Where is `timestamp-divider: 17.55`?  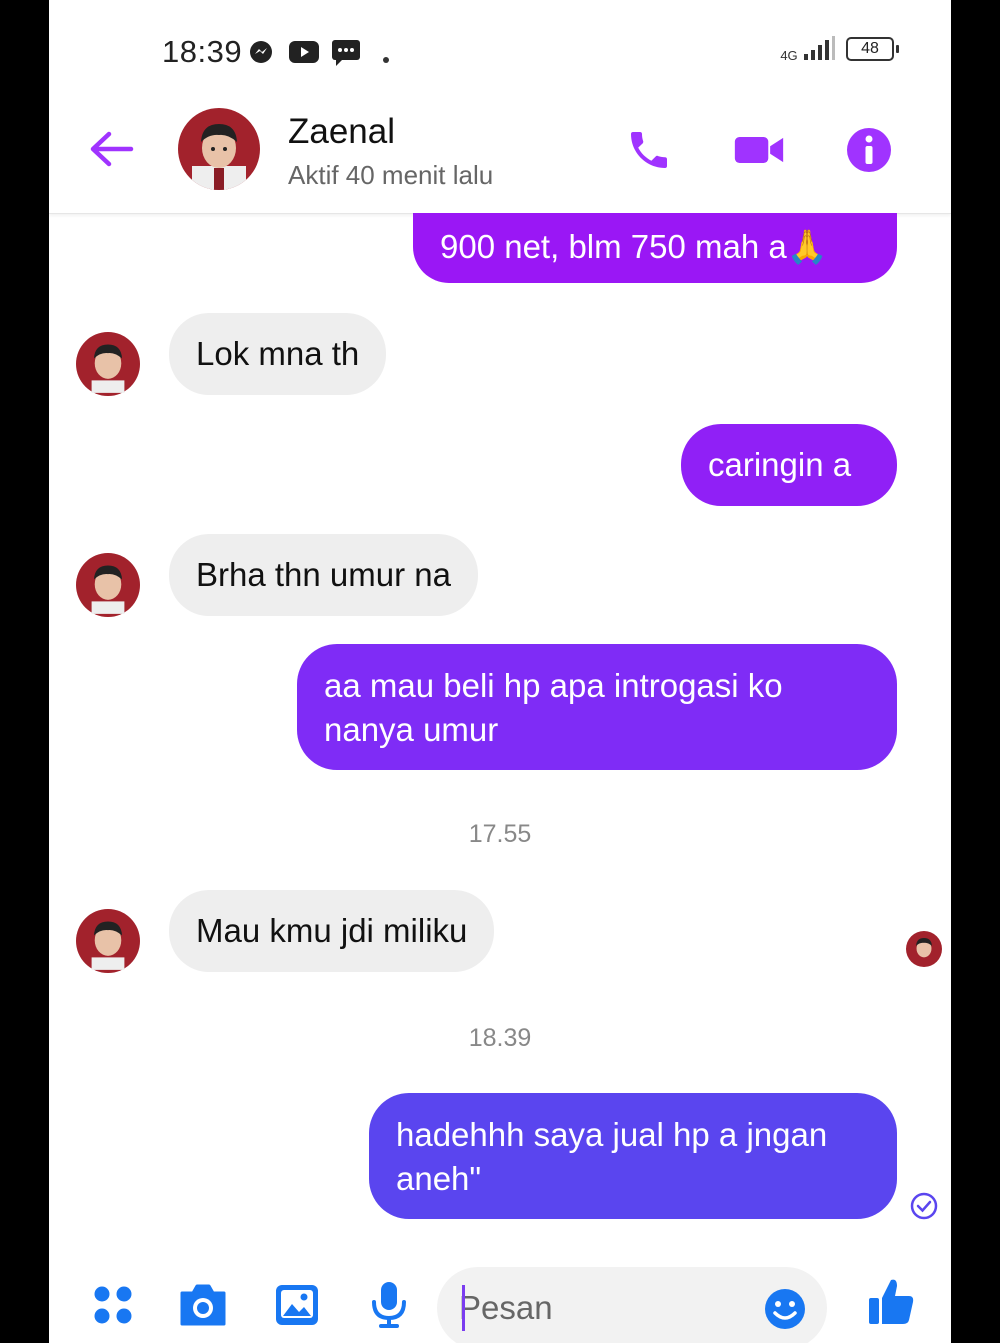
timestamp-divider: 17.55 is located at coordinates (500, 834).